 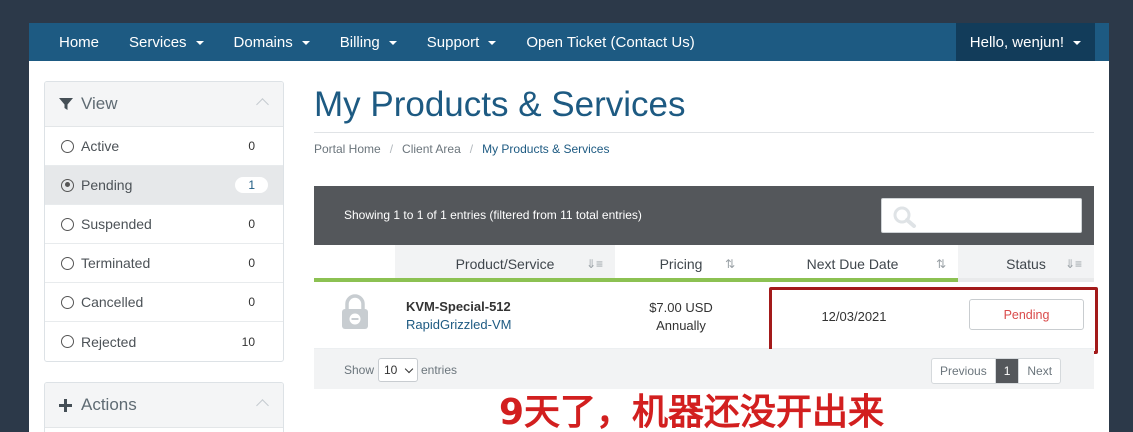 What do you see at coordinates (67, 185) in the screenshot?
I see `radio-checked-icon` at bounding box center [67, 185].